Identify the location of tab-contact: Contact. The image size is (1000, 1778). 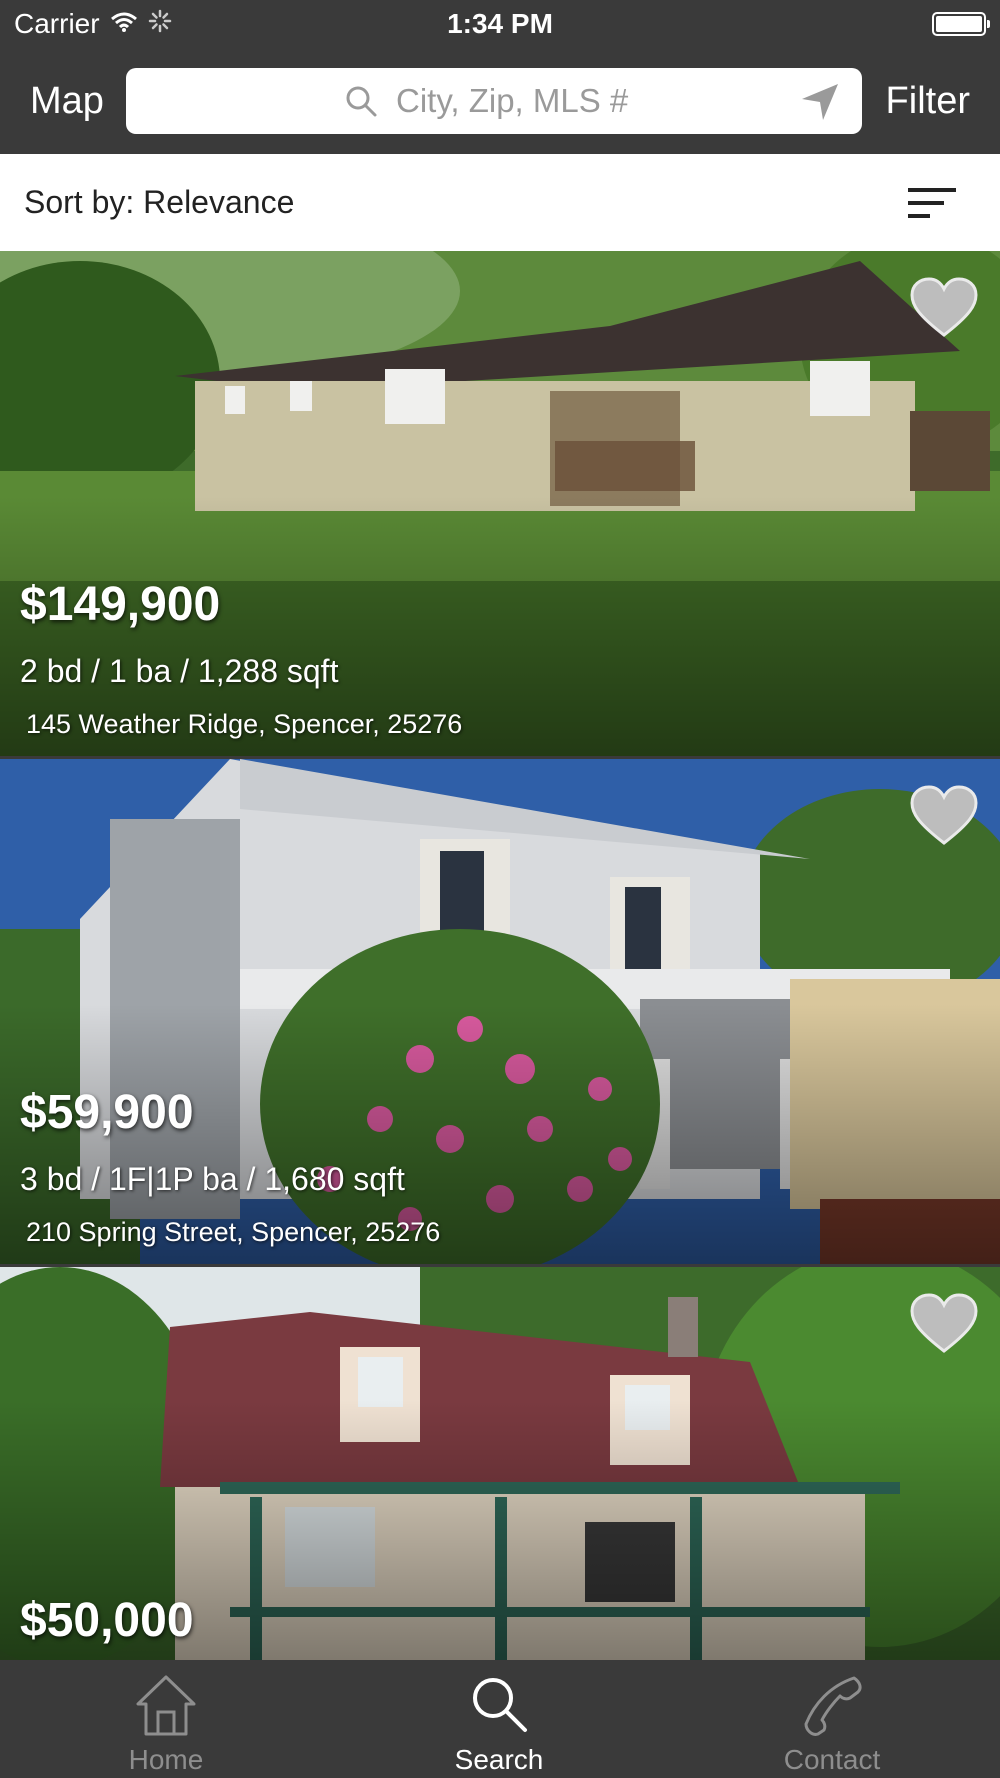
(832, 1719).